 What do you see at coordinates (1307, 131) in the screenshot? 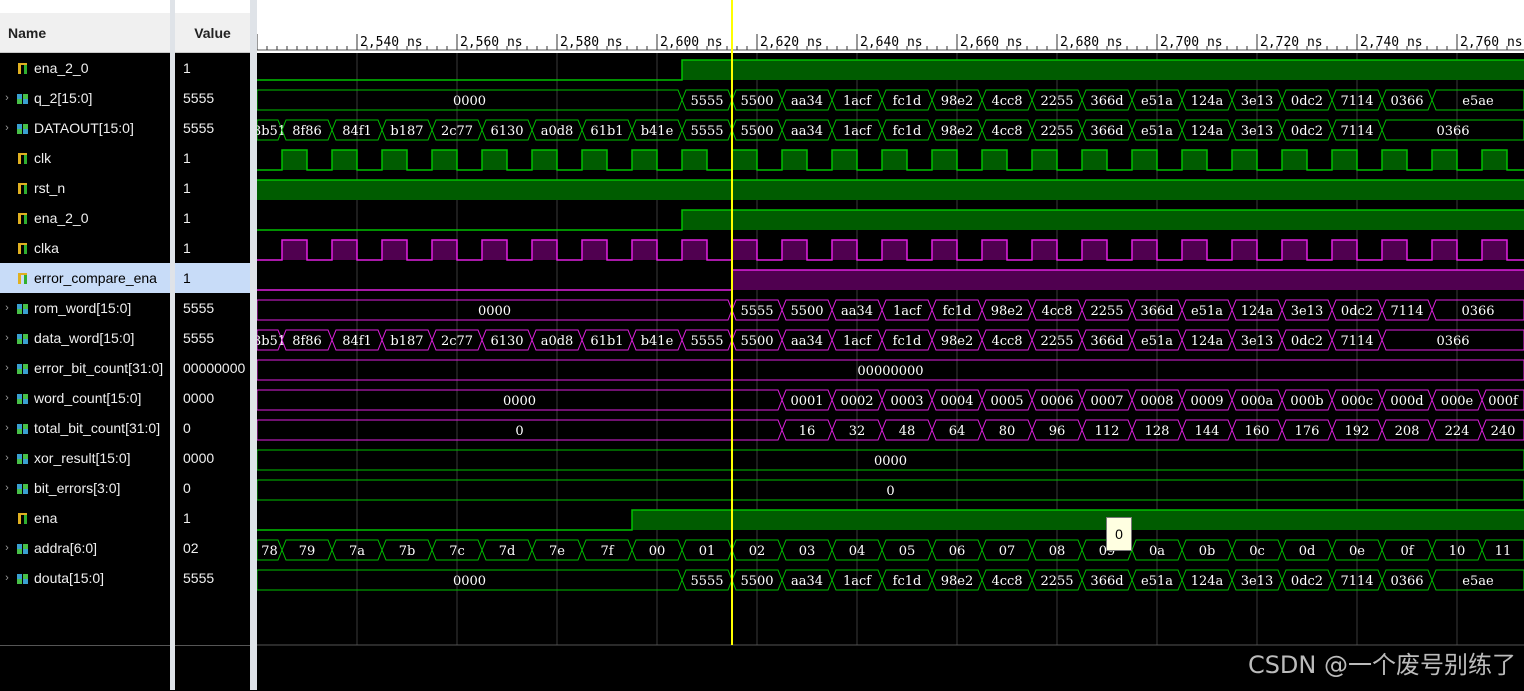
I see `bus-value: 0dc2` at bounding box center [1307, 131].